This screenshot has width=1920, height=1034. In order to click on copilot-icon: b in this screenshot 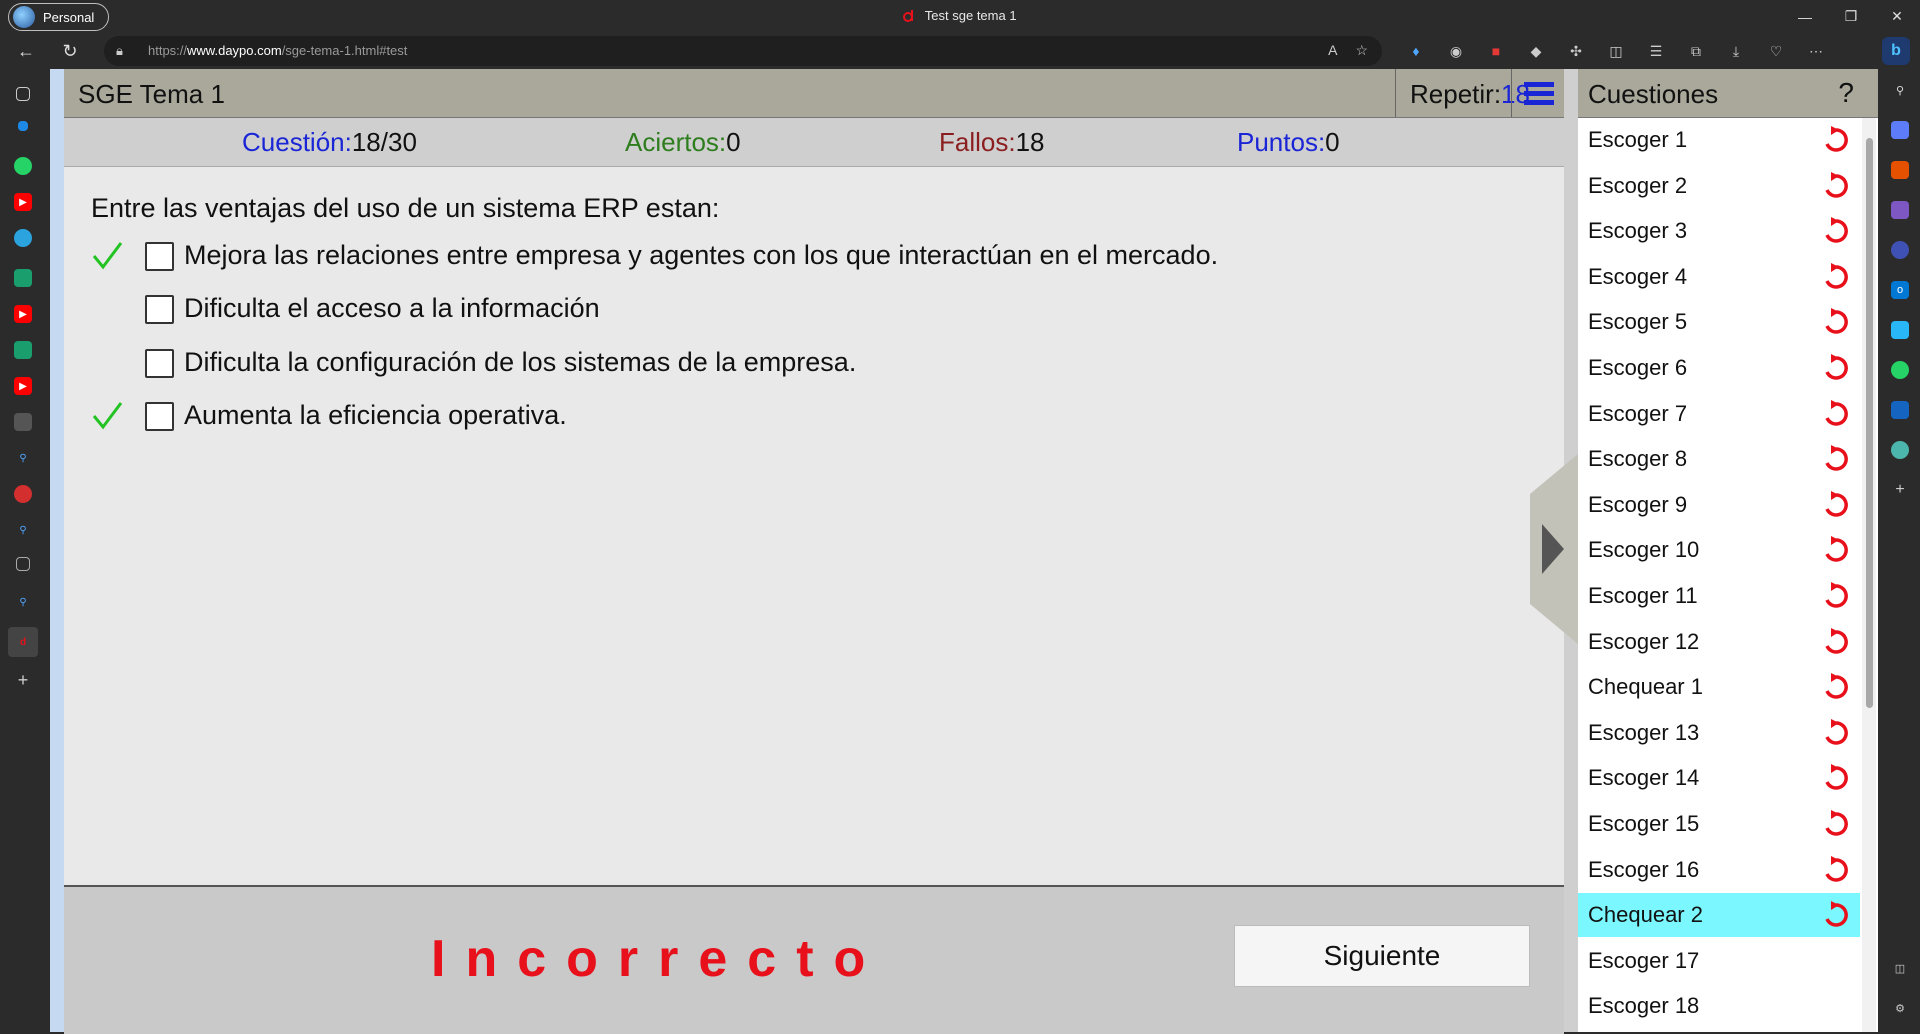, I will do `click(1896, 51)`.